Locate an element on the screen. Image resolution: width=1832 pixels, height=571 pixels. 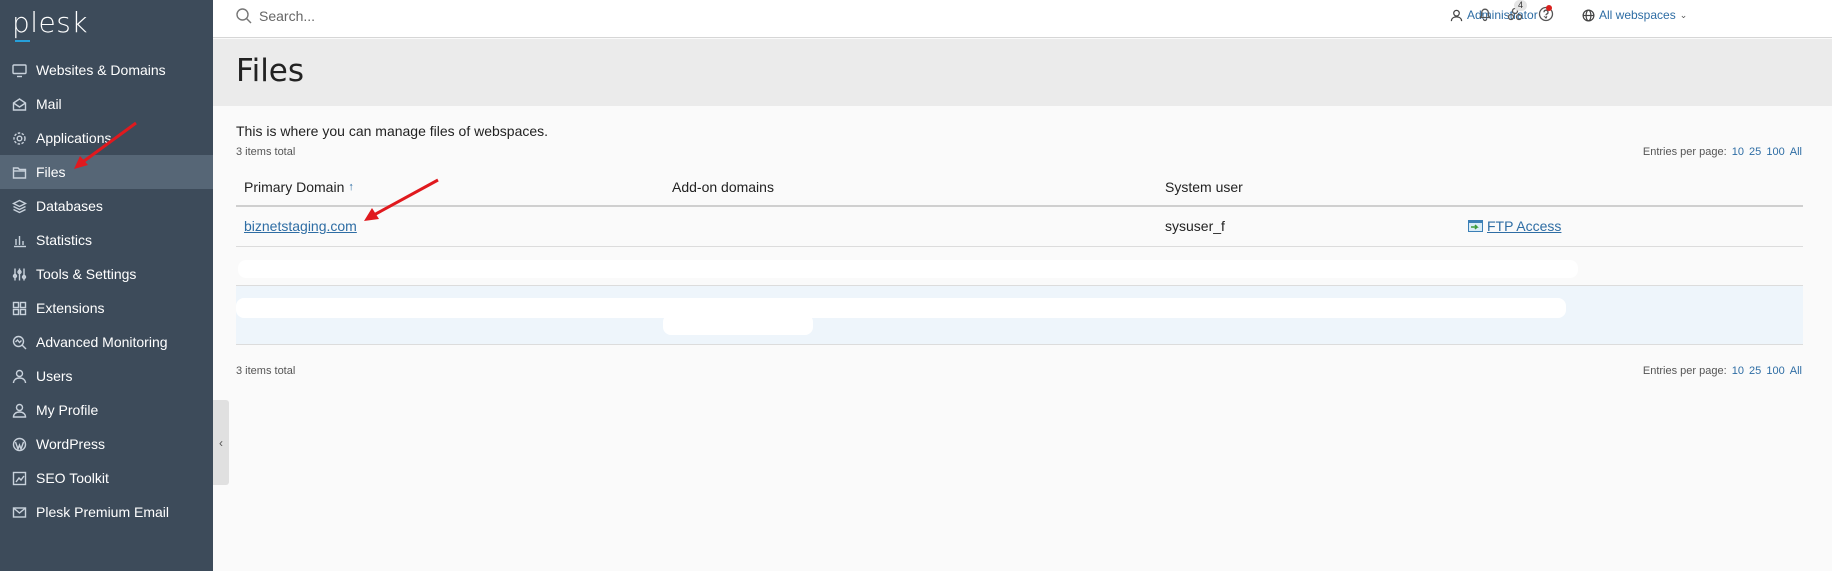
sidebar-item-label: Statistics is located at coordinates (64, 240).